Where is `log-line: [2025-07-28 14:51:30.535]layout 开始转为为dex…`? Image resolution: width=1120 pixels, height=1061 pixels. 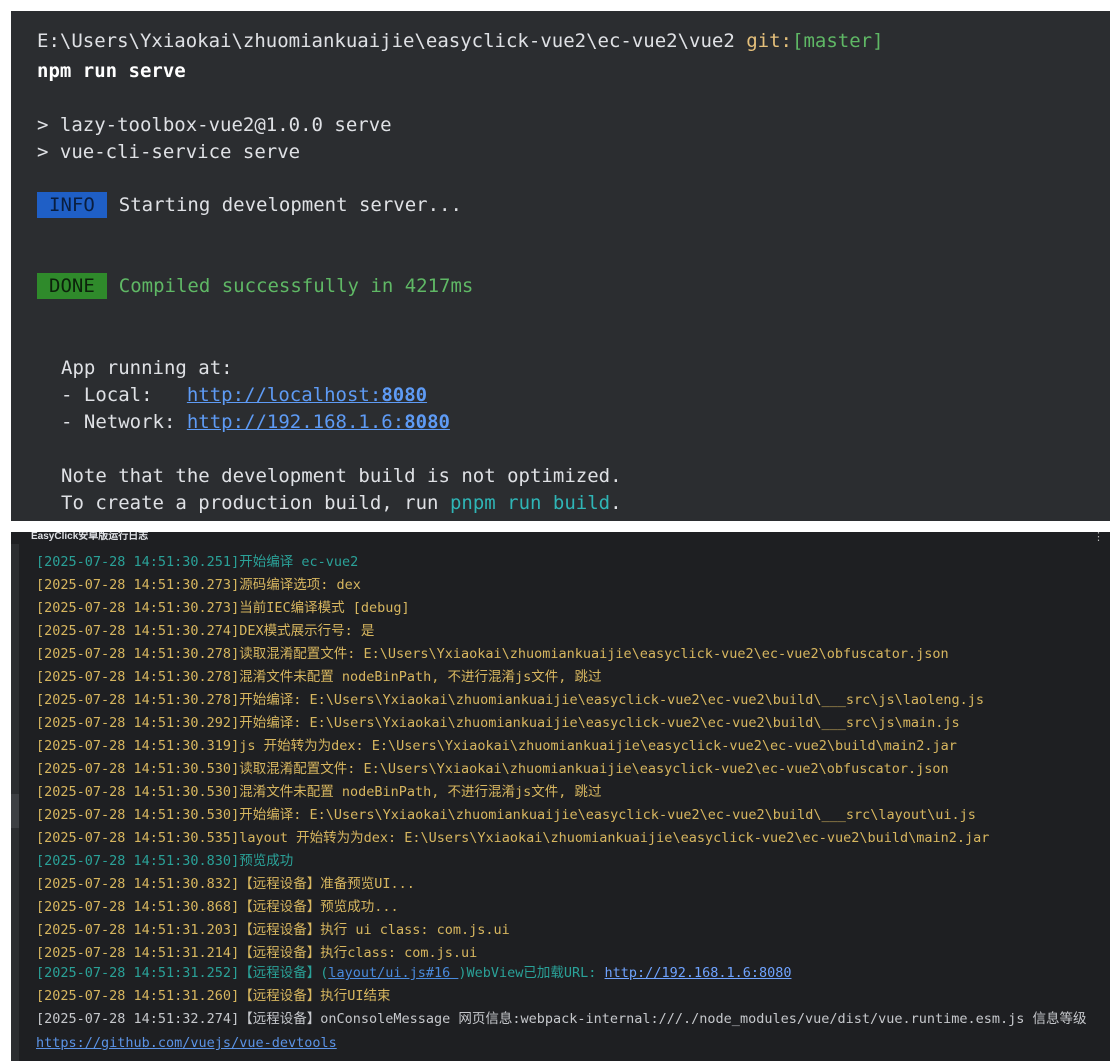 log-line: [2025-07-28 14:51:30.535]layout 开始转为为dex… is located at coordinates (513, 838).